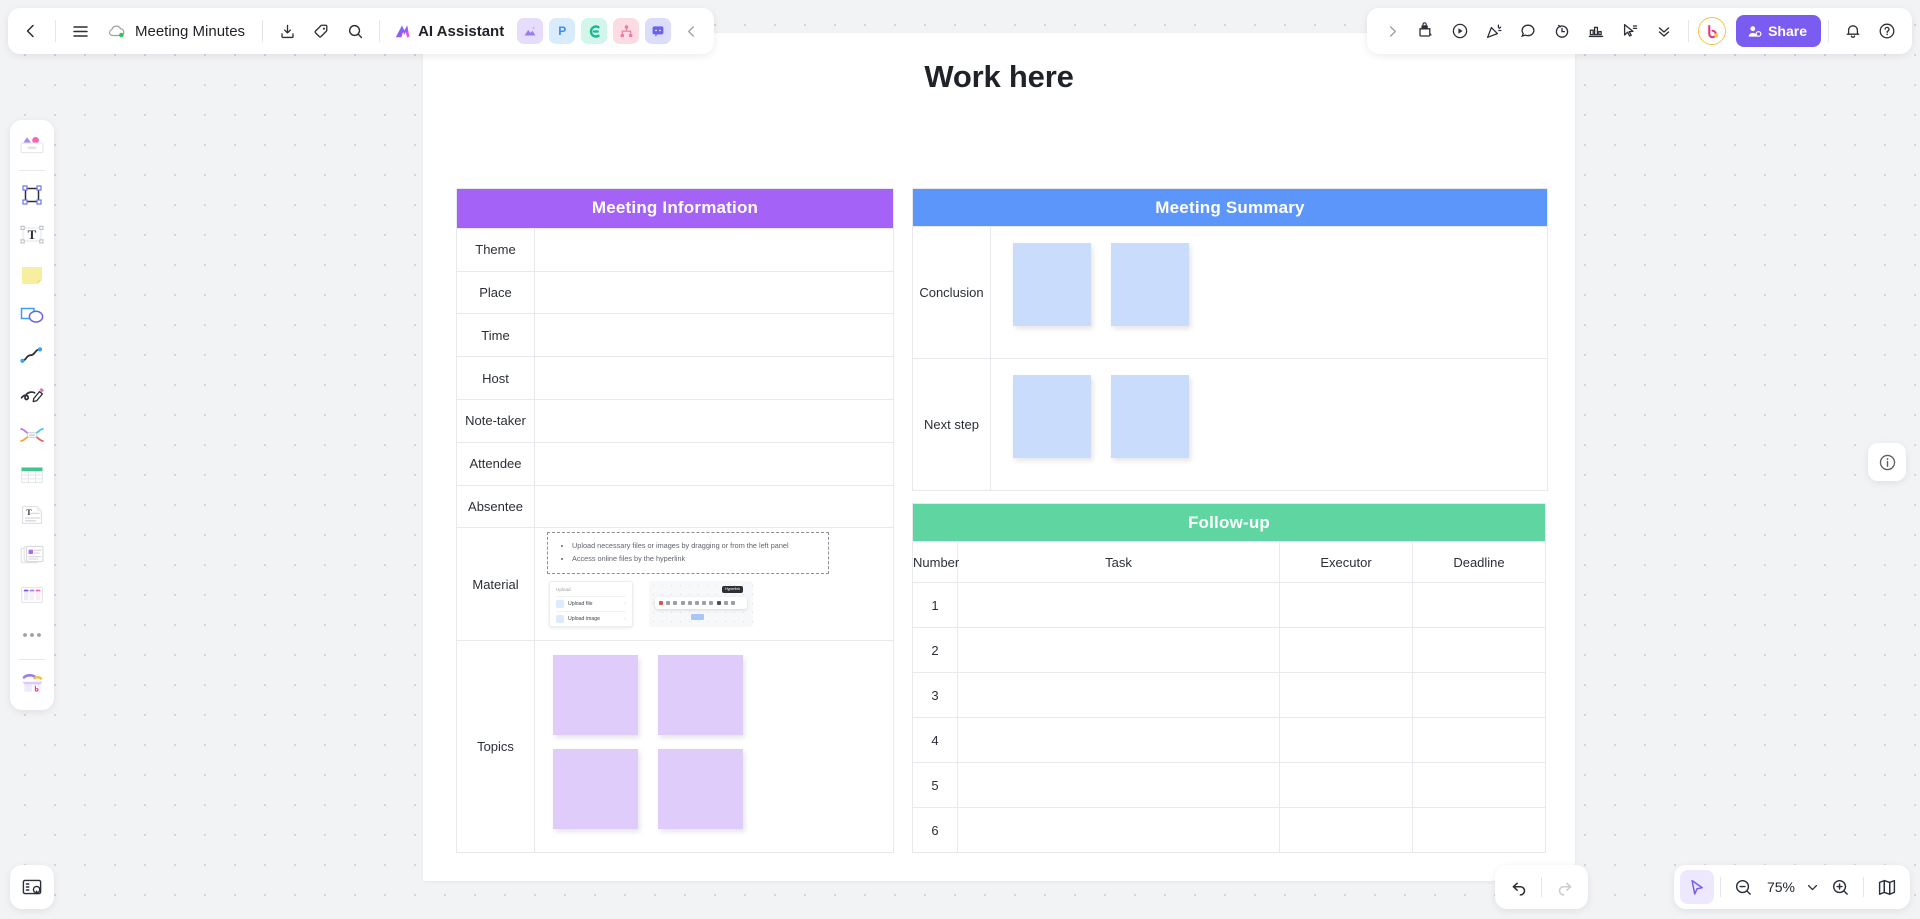 Image resolution: width=1920 pixels, height=919 pixels. I want to click on minimap-button, so click(1887, 887).